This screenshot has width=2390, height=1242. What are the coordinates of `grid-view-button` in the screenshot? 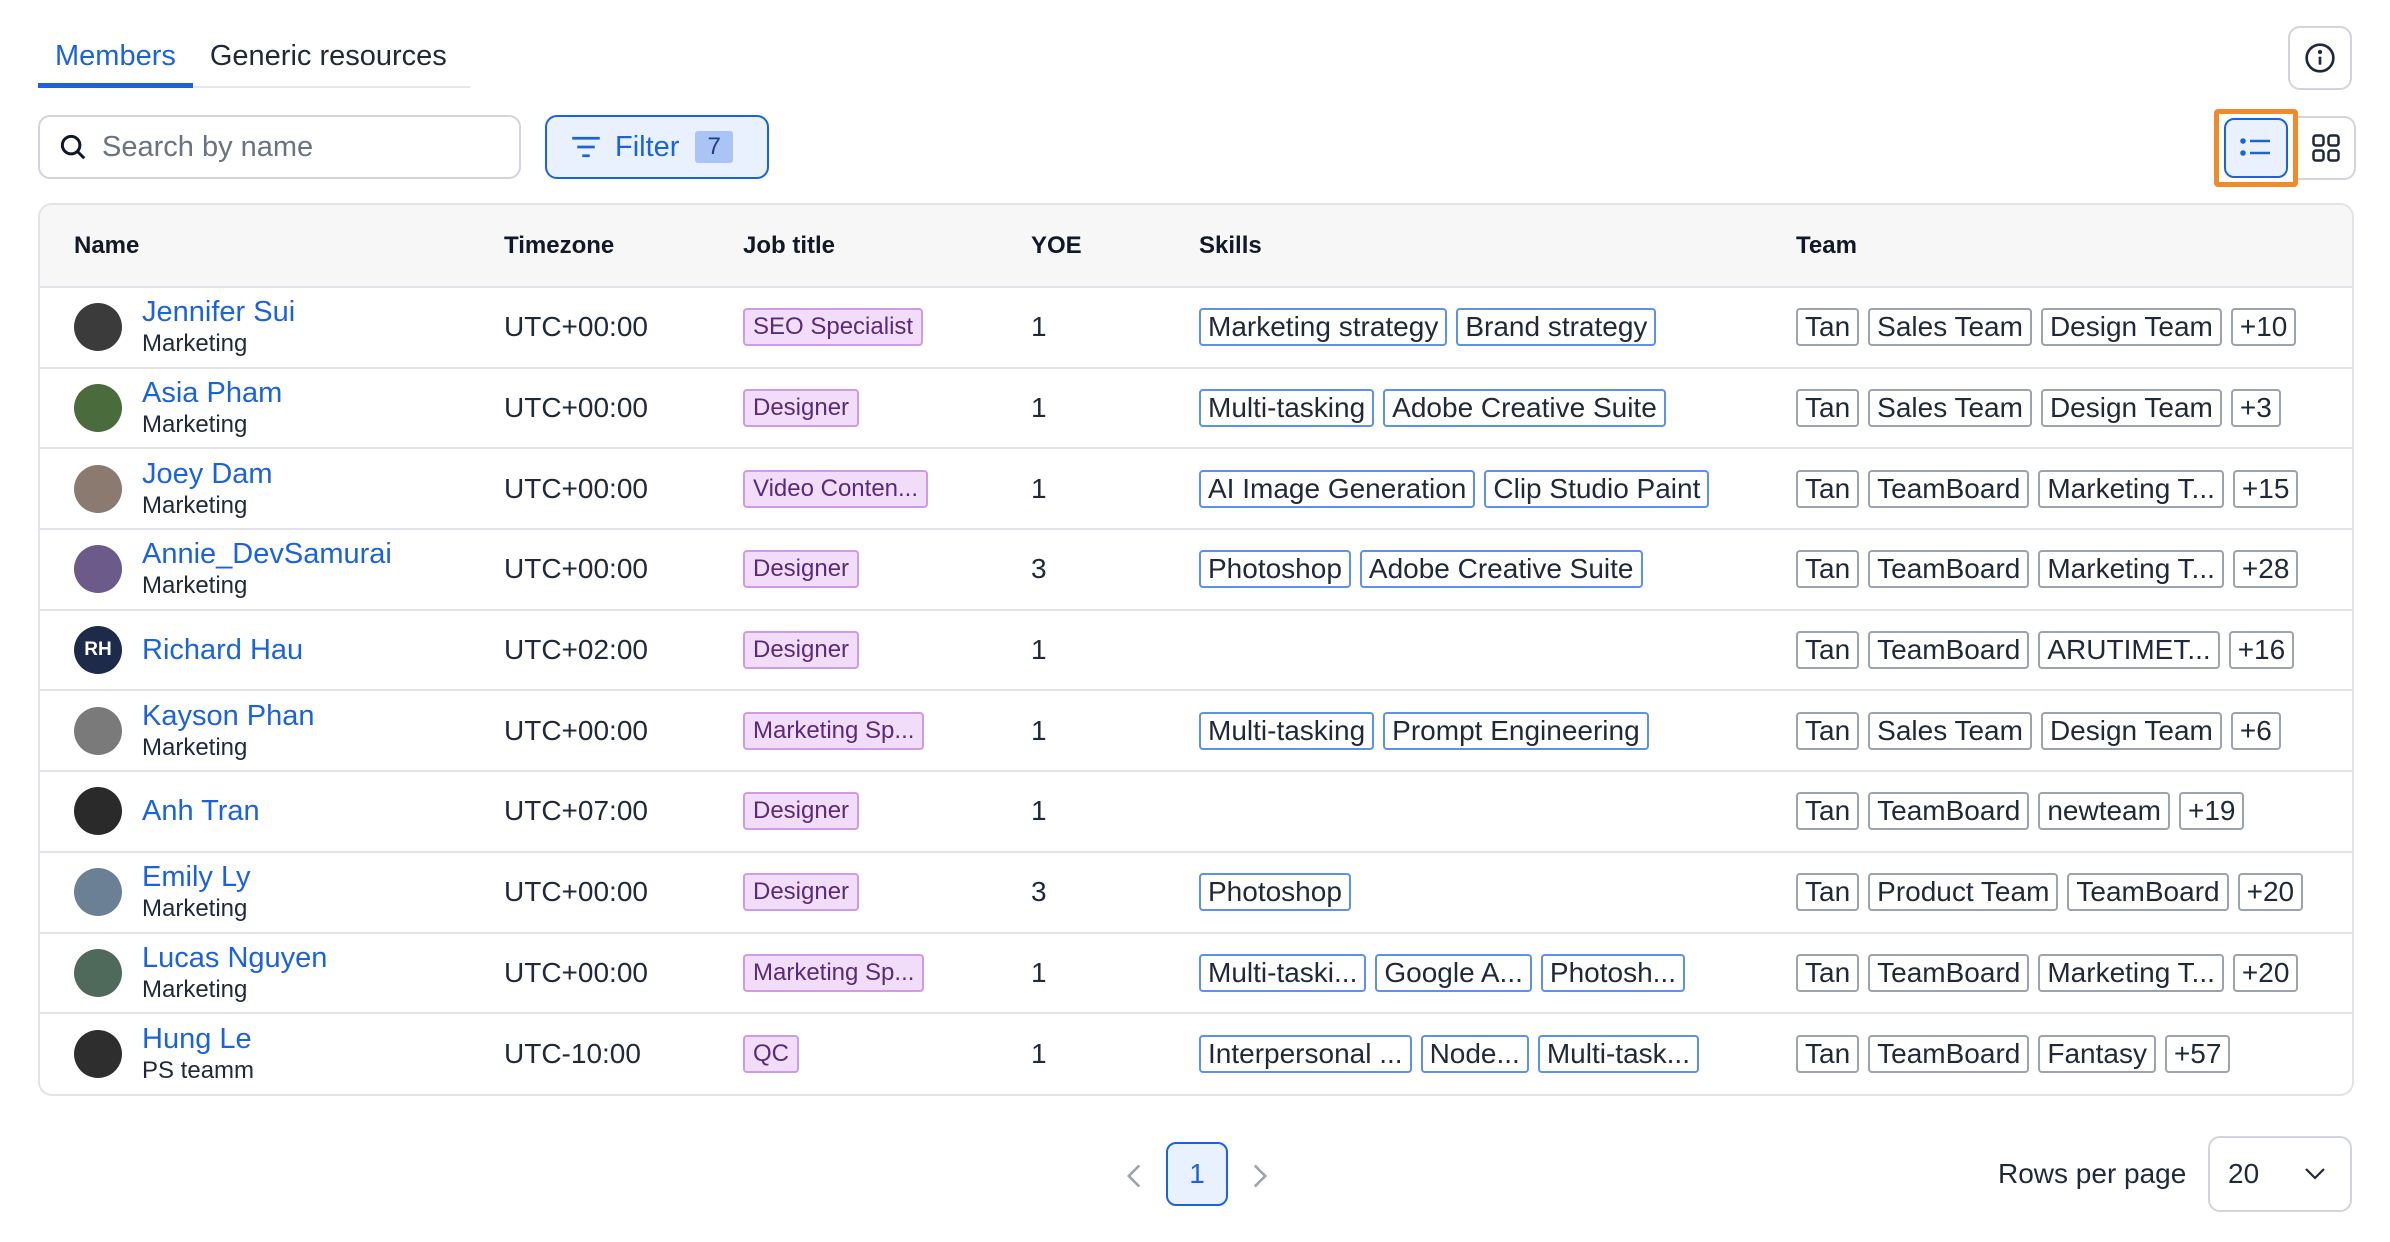 It's located at (2327, 148).